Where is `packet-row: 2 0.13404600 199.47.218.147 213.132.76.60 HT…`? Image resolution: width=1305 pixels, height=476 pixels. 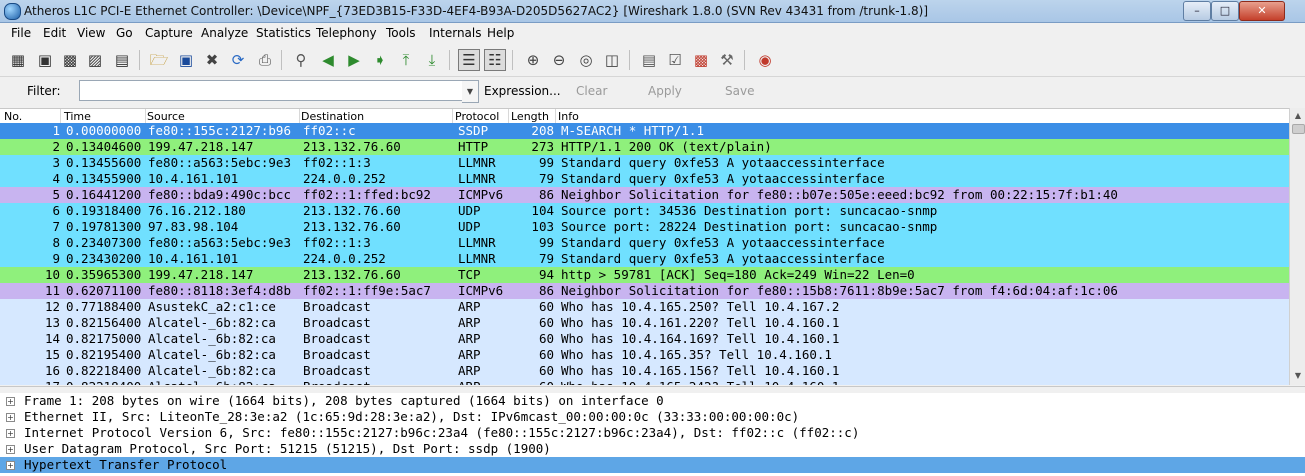 packet-row: 2 0.13404600 199.47.218.147 213.132.76.60 HT… is located at coordinates (644, 147).